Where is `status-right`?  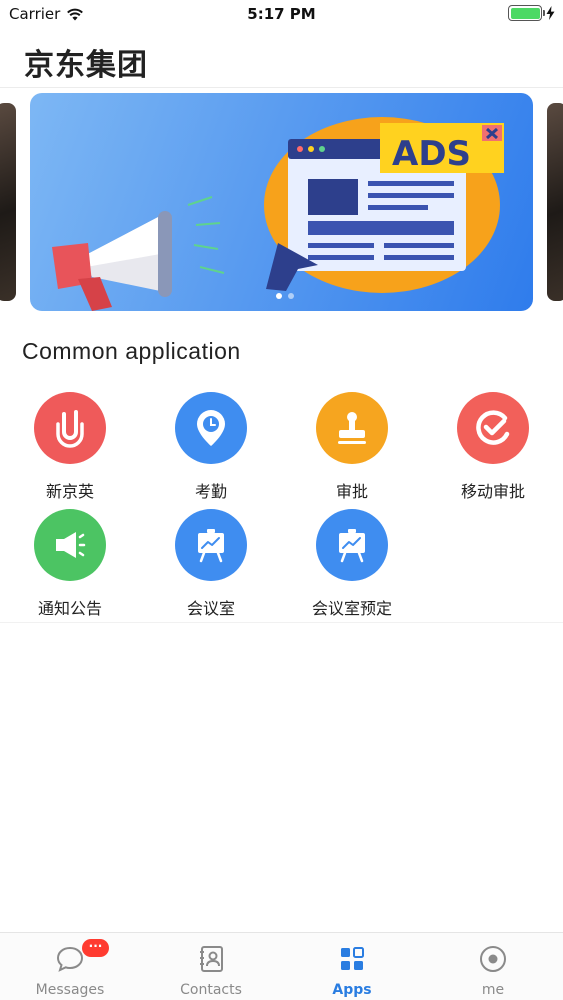
status-right is located at coordinates (531, 13).